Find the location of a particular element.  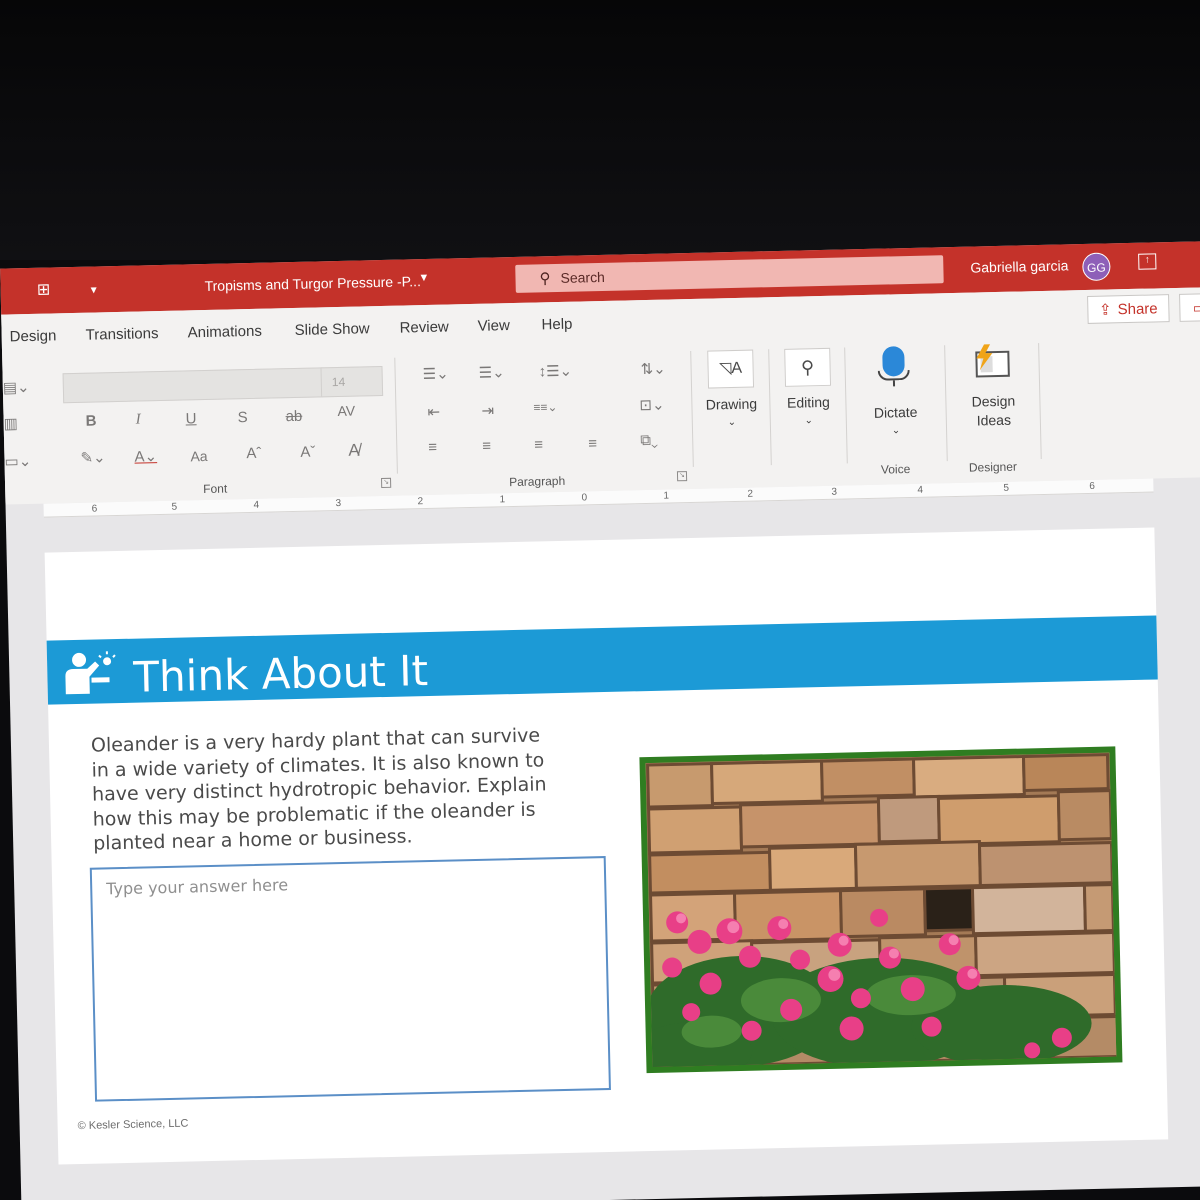

share-icon: ⇪ is located at coordinates (1105, 310).